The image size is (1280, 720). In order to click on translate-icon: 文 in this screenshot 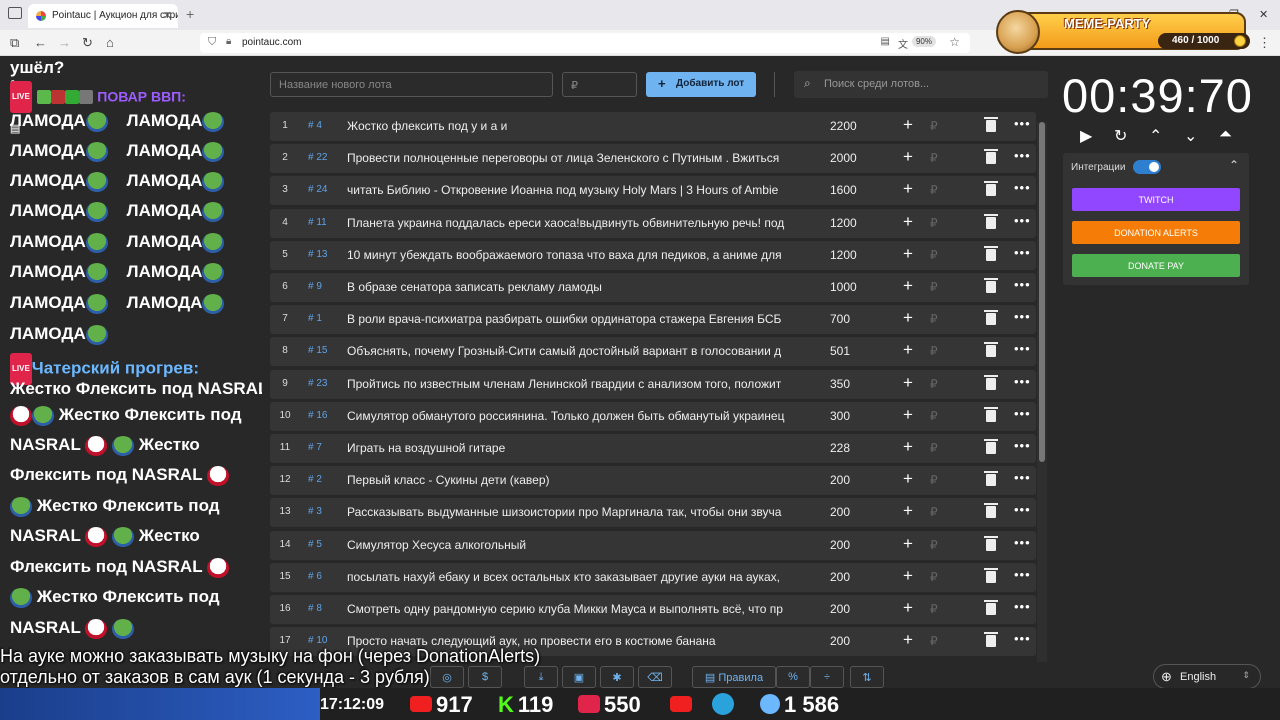, I will do `click(903, 43)`.